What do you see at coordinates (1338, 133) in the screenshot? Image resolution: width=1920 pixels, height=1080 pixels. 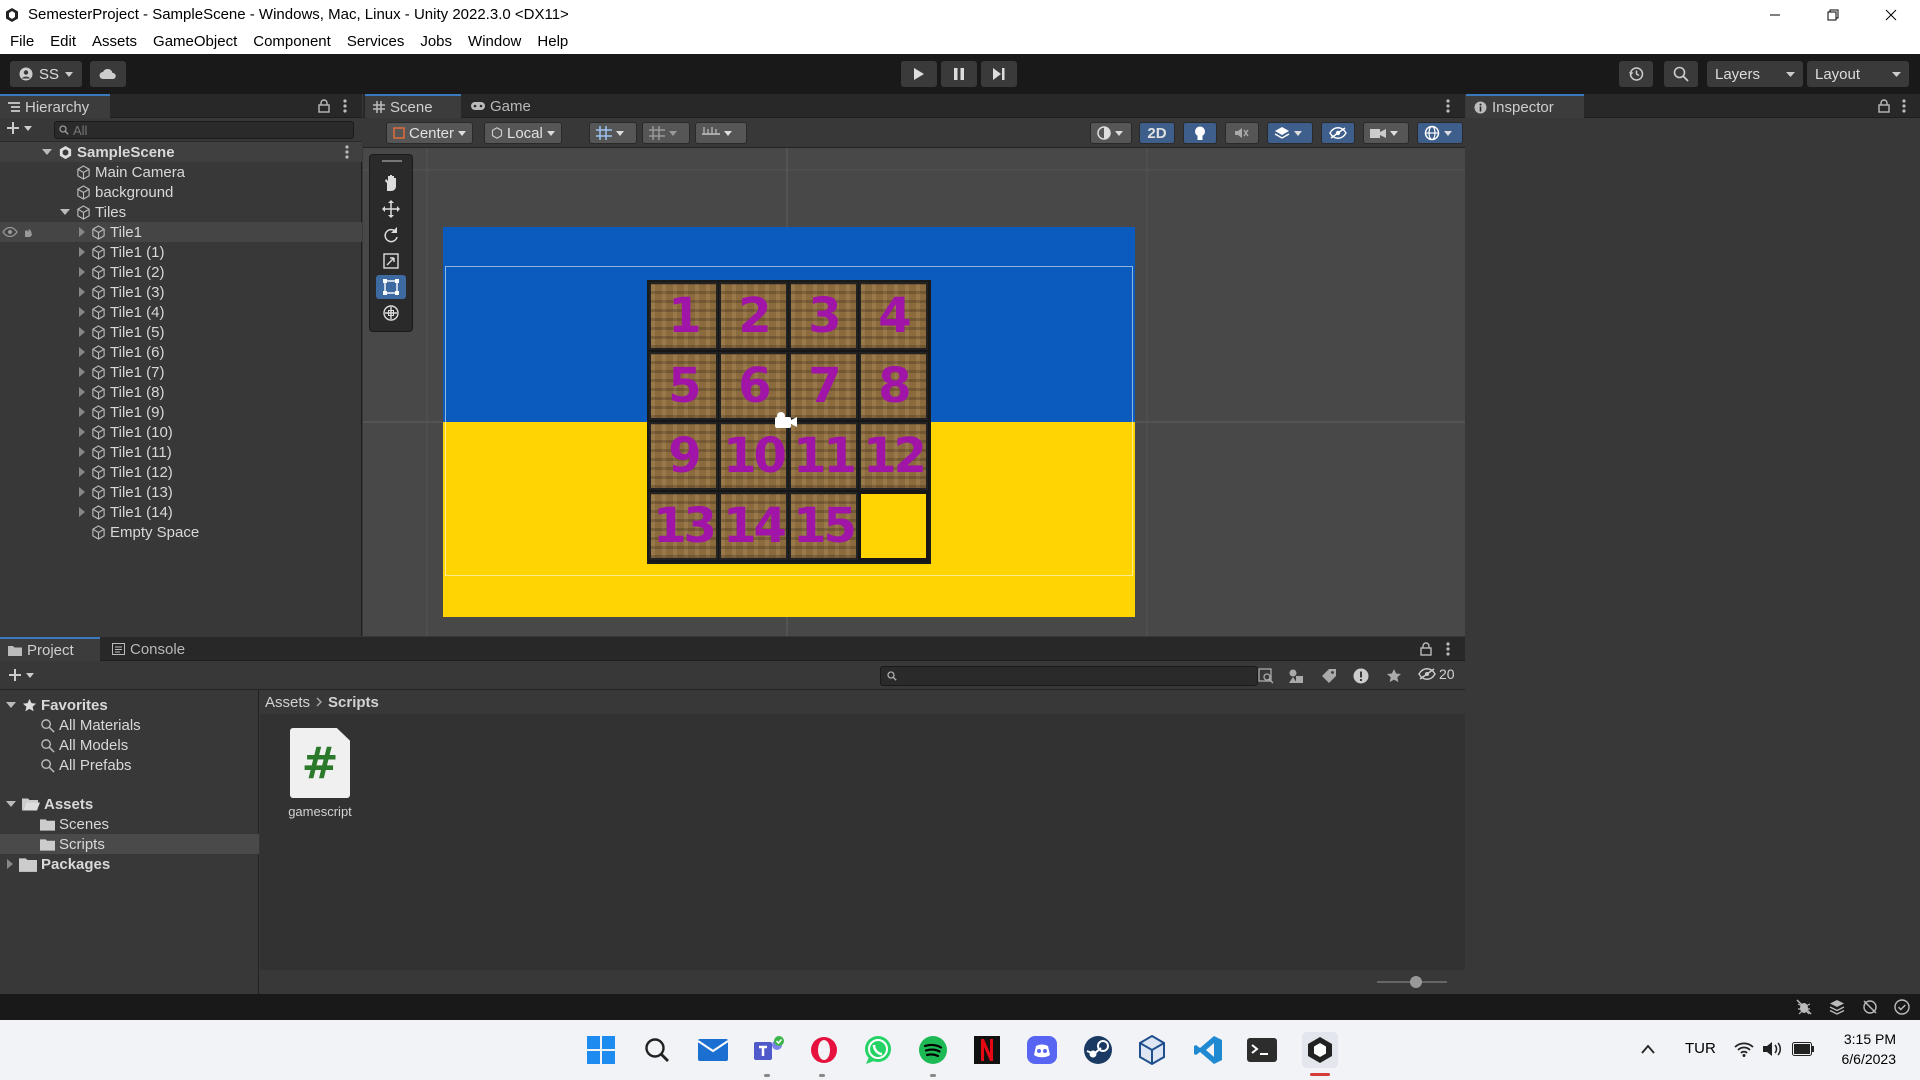 I see `scene-visibility-toggle` at bounding box center [1338, 133].